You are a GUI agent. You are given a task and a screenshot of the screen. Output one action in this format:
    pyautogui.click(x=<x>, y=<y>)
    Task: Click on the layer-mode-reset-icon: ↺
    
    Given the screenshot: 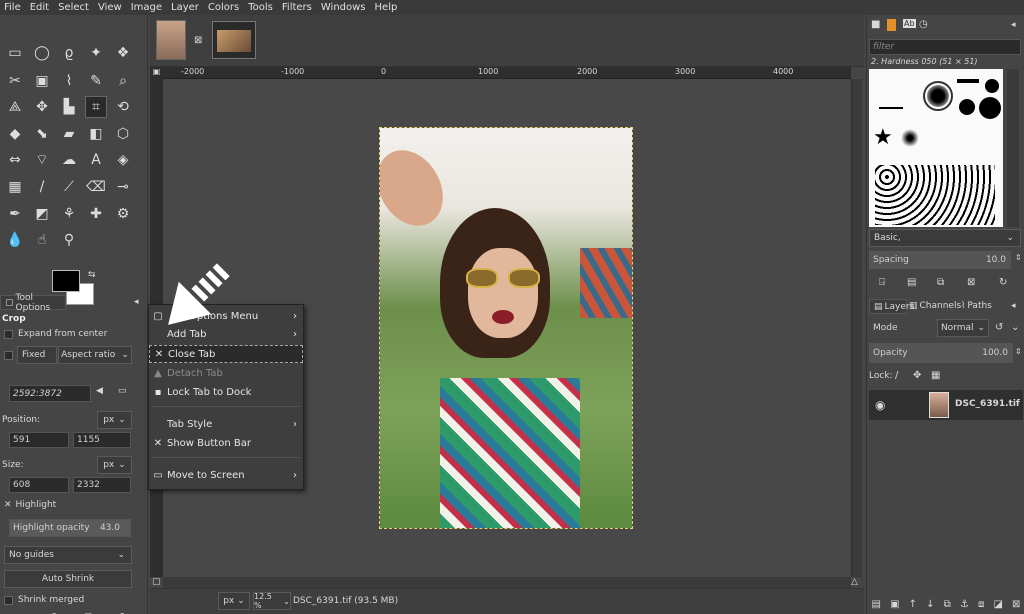 What is the action you would take?
    pyautogui.click(x=999, y=327)
    